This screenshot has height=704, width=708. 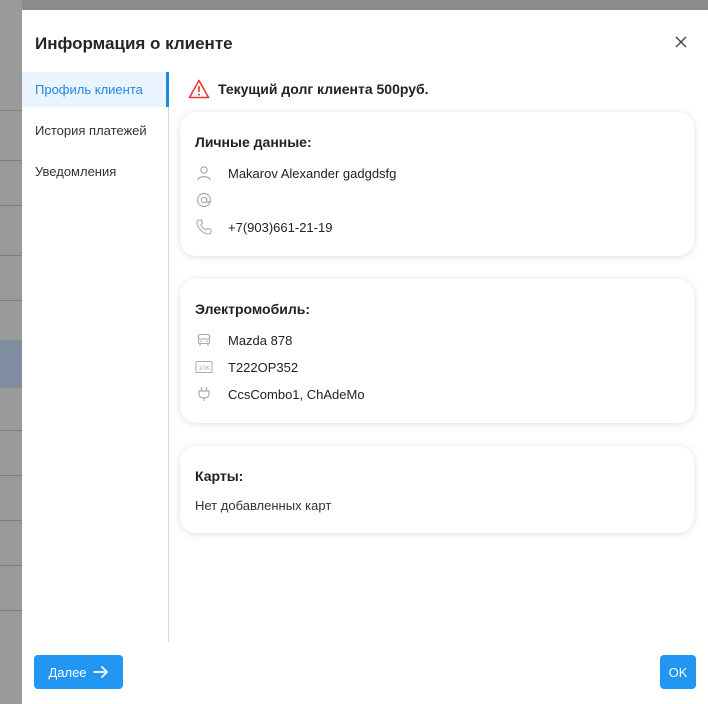 I want to click on sidebar-item-payment-history: История платежей, so click(x=95, y=130).